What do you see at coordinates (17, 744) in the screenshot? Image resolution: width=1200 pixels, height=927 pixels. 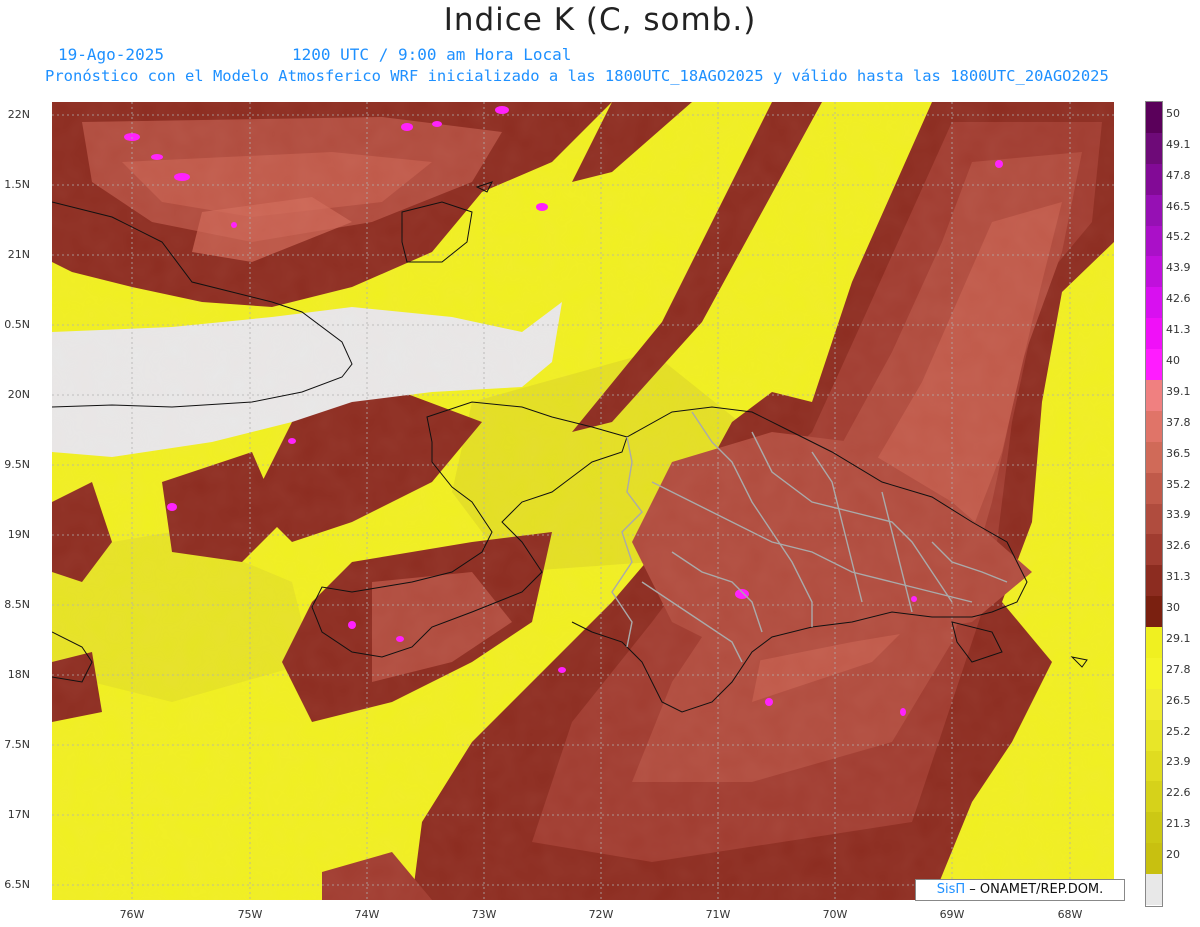 I see `lat-label: 7.5N` at bounding box center [17, 744].